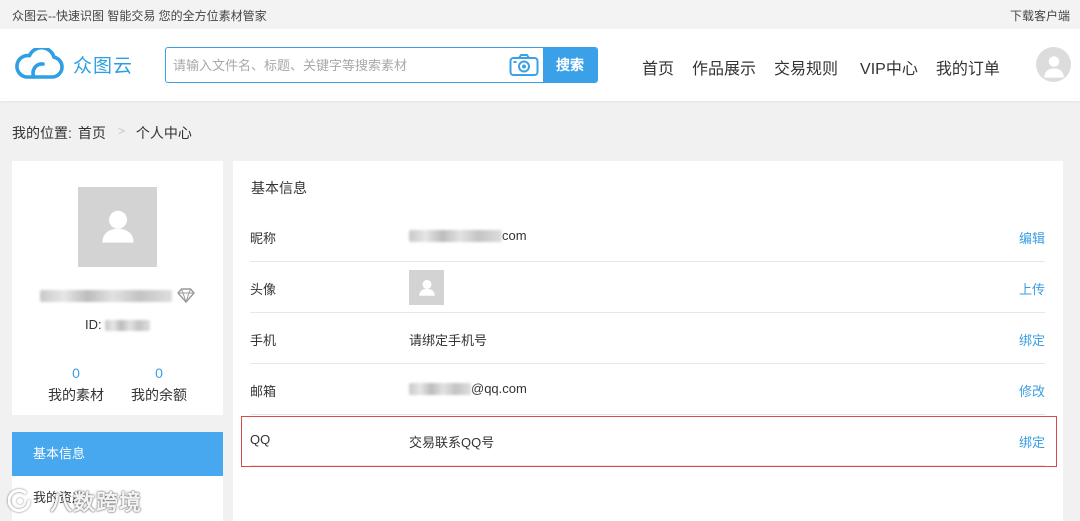  I want to click on side-nav-my-assets: 我的资产, so click(117, 498).